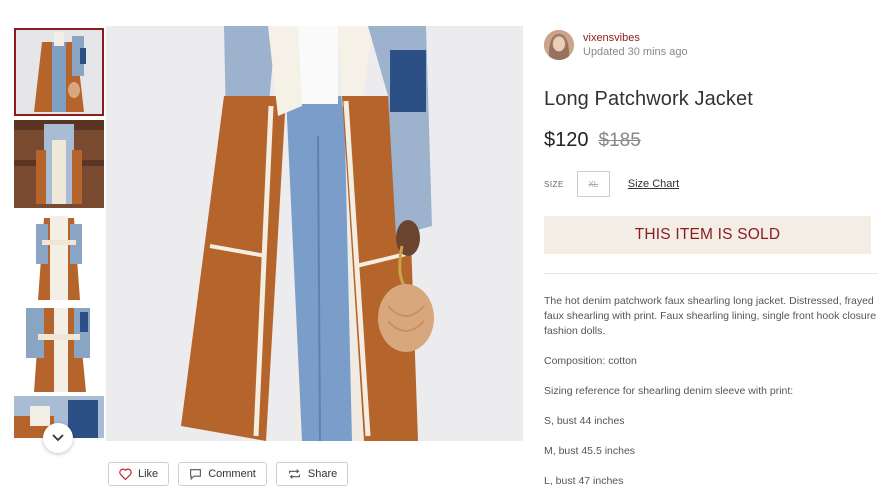  Describe the element at coordinates (707, 235) in the screenshot. I see `sold-banner: THIS ITEM IS SOLD` at that location.